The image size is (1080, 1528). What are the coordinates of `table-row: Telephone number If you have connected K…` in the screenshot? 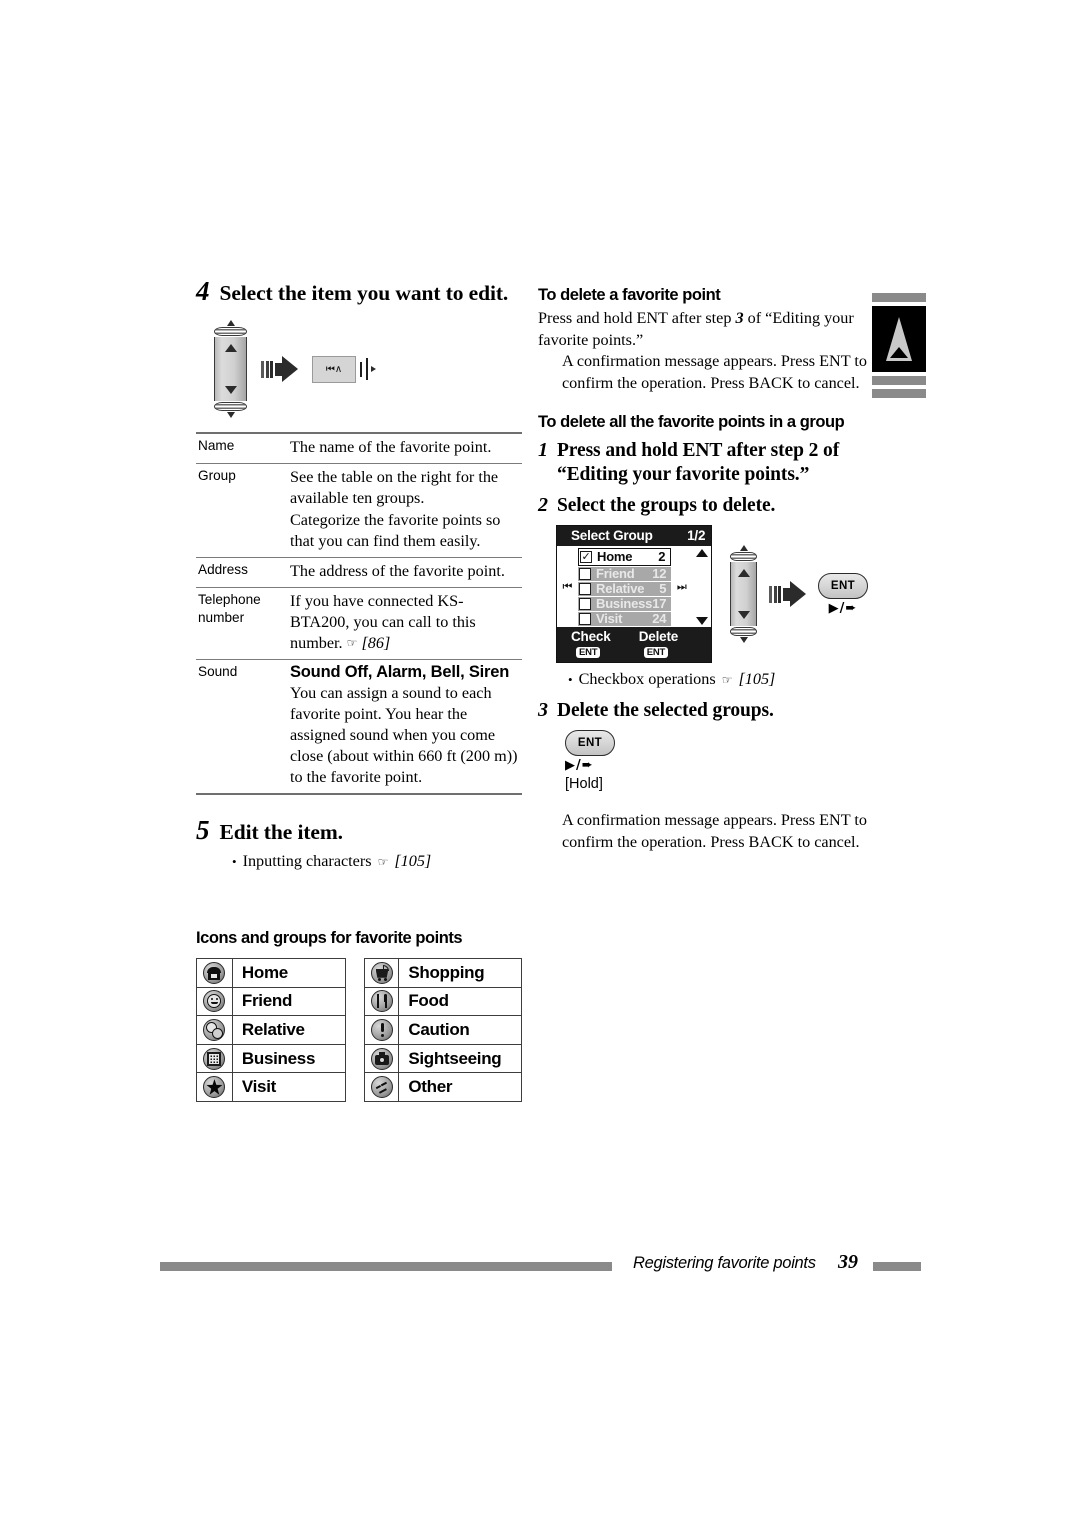 It's located at (359, 623).